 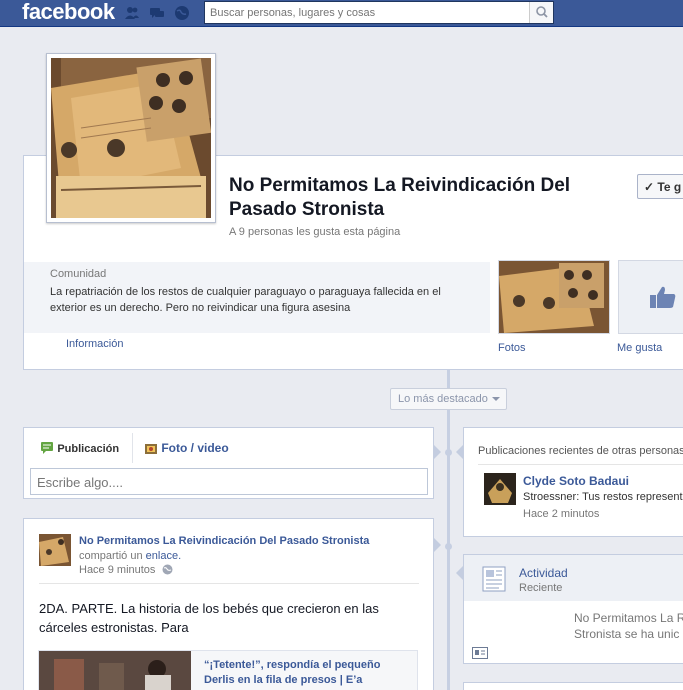 What do you see at coordinates (78, 274) in the screenshot?
I see `page-category: Comunidad` at bounding box center [78, 274].